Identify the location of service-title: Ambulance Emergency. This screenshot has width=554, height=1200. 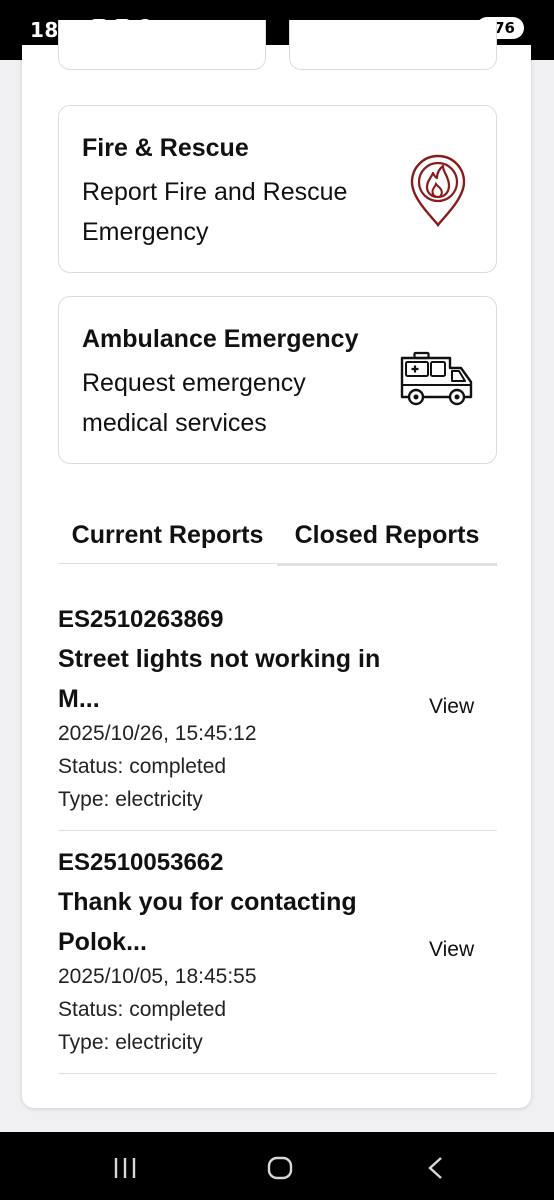
(220, 339).